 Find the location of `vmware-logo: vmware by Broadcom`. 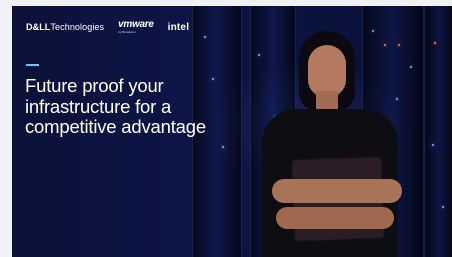

vmware-logo: vmware by Broadcom is located at coordinates (136, 26).